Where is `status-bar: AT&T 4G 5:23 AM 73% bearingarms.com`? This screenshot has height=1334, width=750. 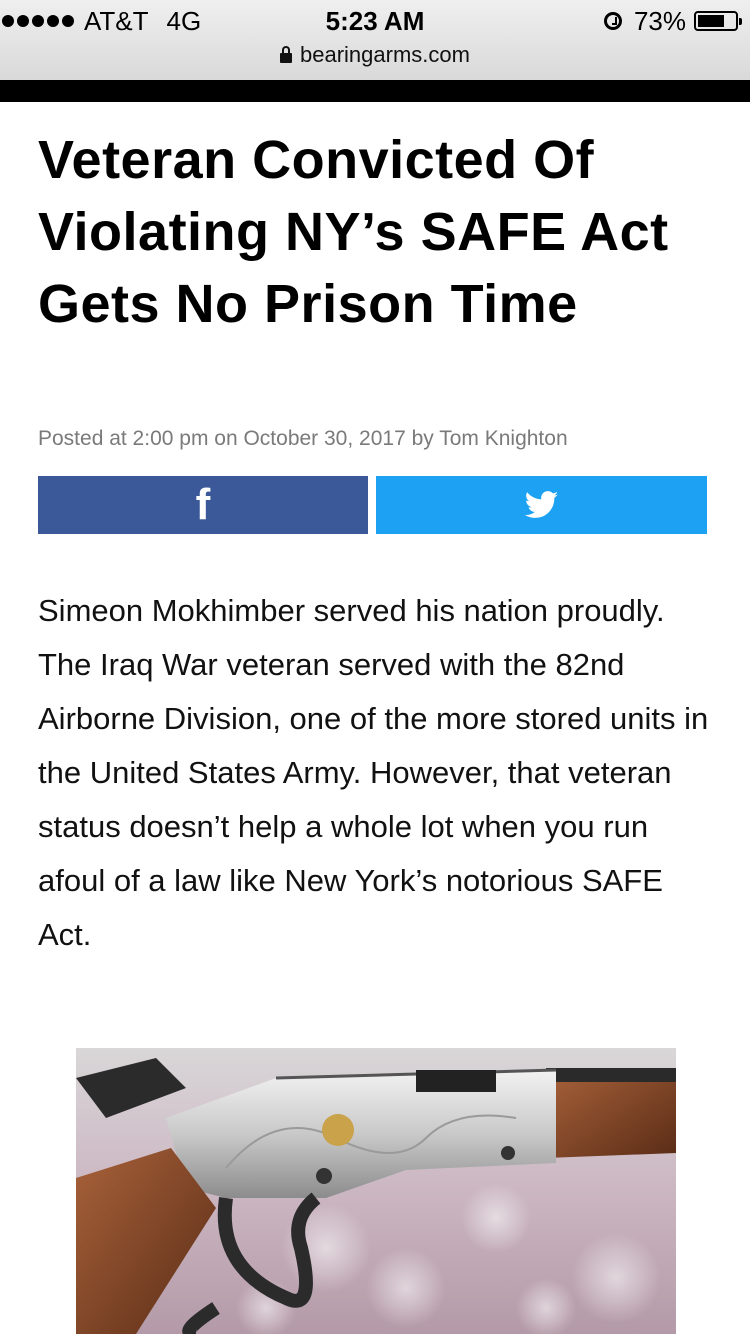
status-bar: AT&T 4G 5:23 AM 73% bearingarms.com is located at coordinates (375, 40).